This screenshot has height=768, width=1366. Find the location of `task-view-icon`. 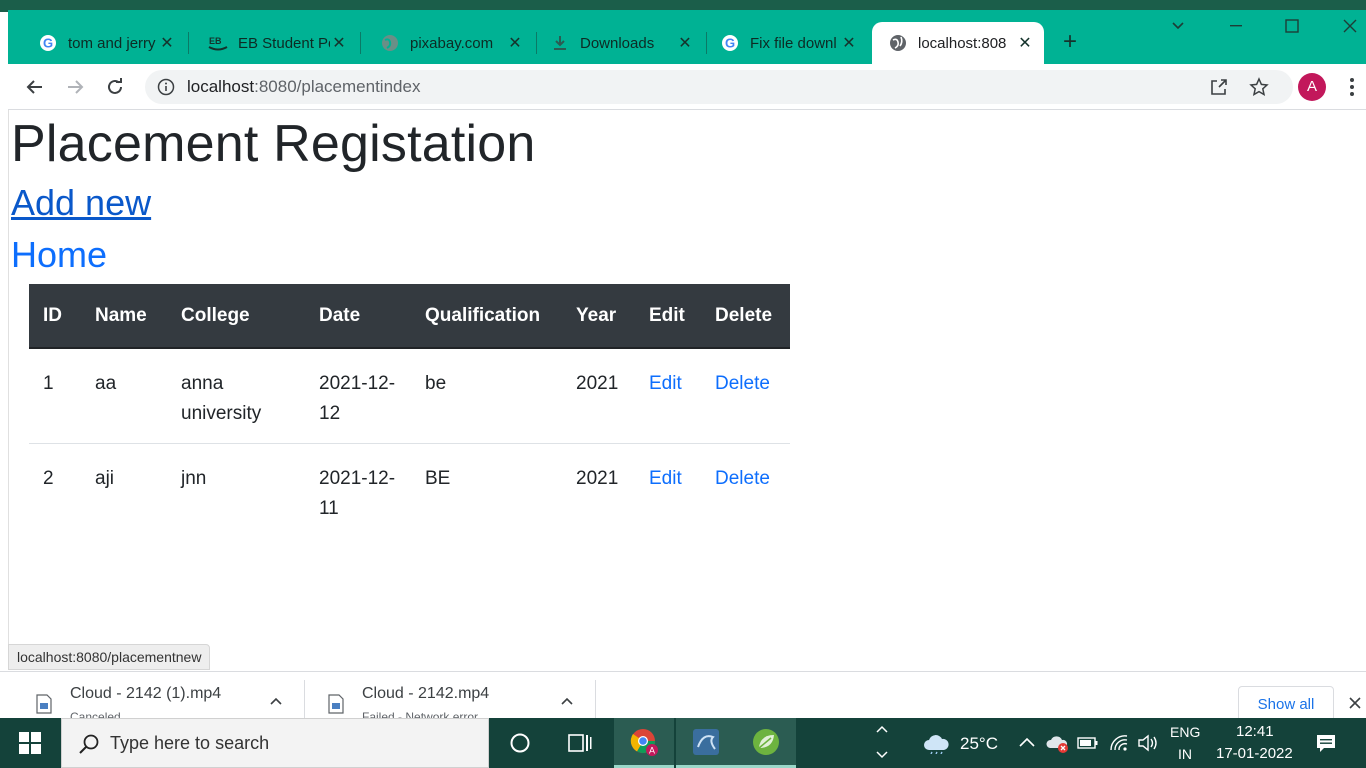

task-view-icon is located at coordinates (580, 743).